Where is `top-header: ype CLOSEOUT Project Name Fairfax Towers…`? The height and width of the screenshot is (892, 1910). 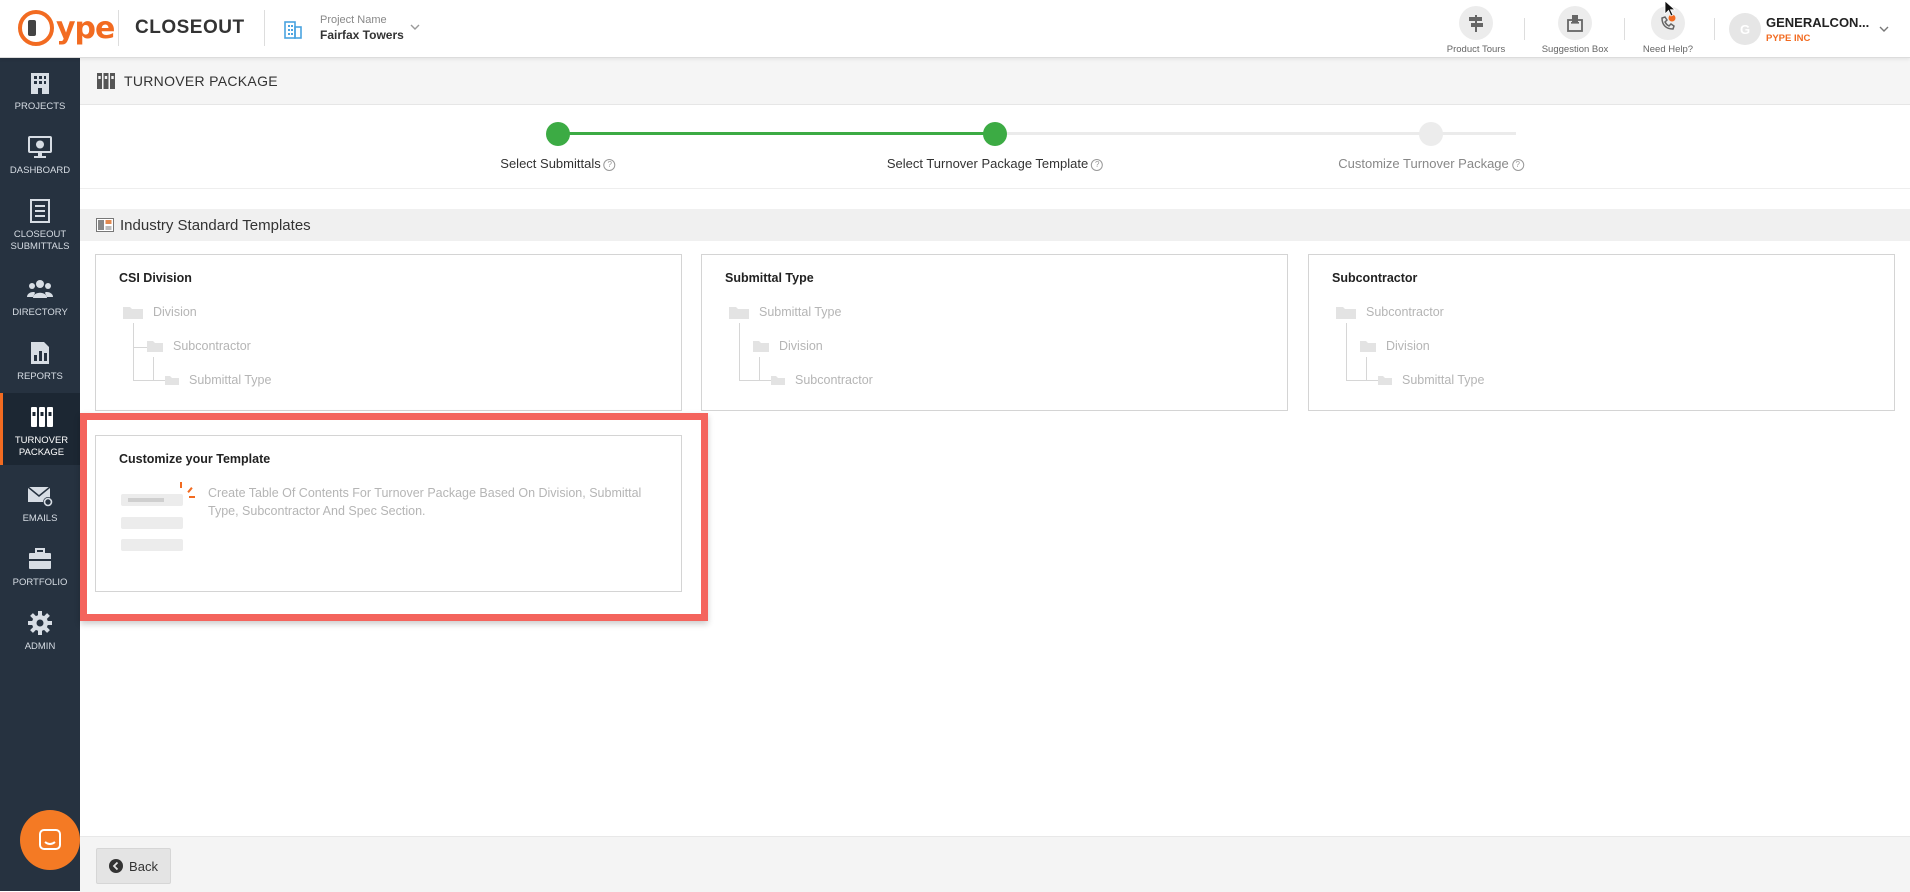 top-header: ype CLOSEOUT Project Name Fairfax Towers… is located at coordinates (955, 29).